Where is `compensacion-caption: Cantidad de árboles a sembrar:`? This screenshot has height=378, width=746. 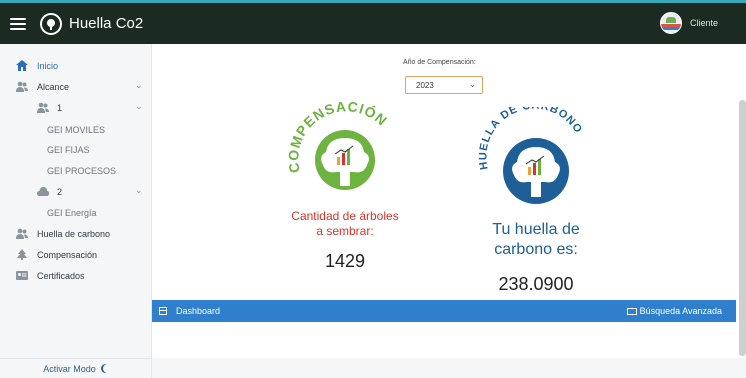
compensacion-caption: Cantidad de árboles a sembrar: is located at coordinates (345, 224).